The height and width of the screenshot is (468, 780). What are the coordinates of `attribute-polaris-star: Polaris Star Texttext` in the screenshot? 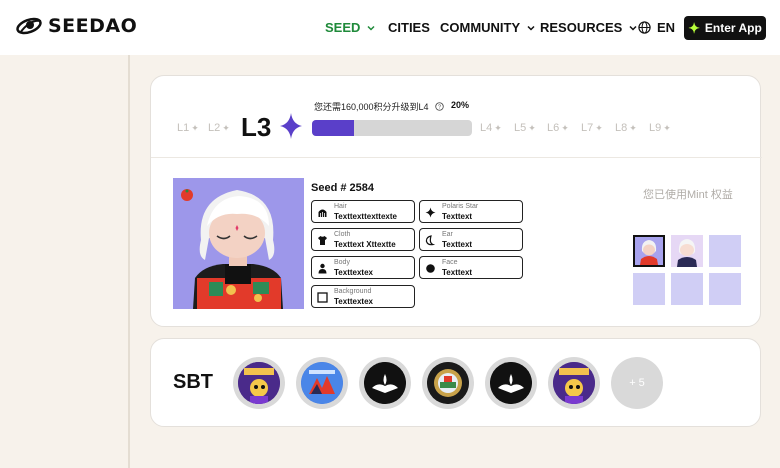 It's located at (471, 211).